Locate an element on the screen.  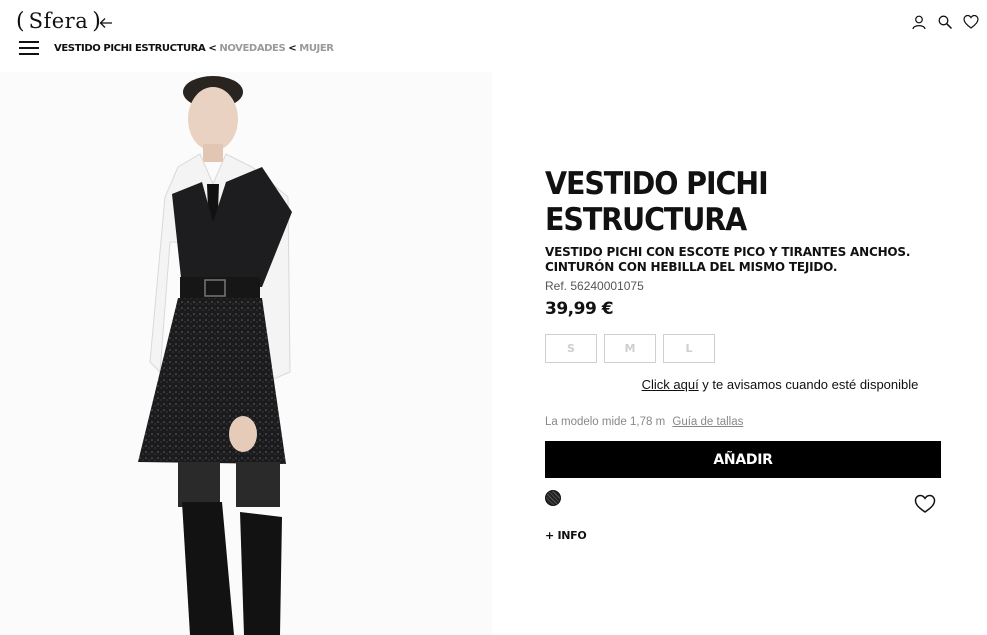
back-arrow-icon is located at coordinates (106, 23).